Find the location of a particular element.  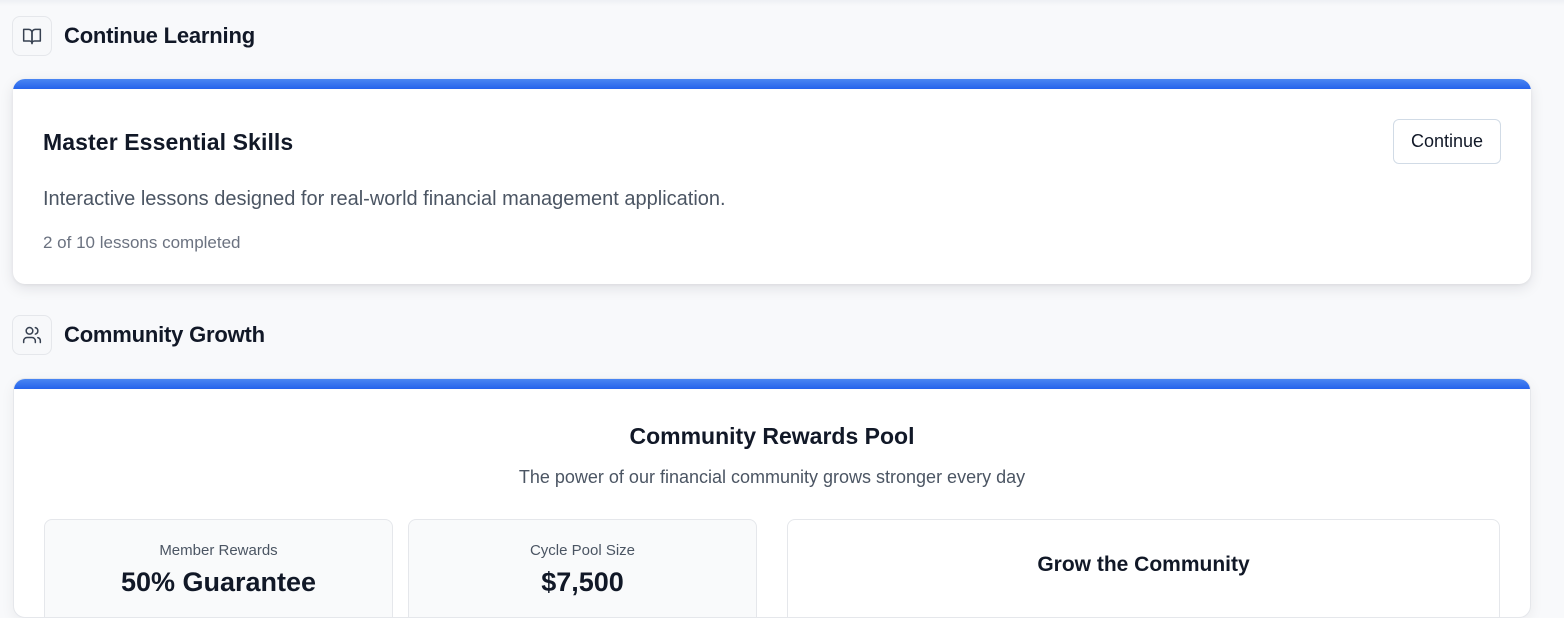

stat-card-member-rewards: Member Rewards 50% Guarantee is located at coordinates (218, 568).